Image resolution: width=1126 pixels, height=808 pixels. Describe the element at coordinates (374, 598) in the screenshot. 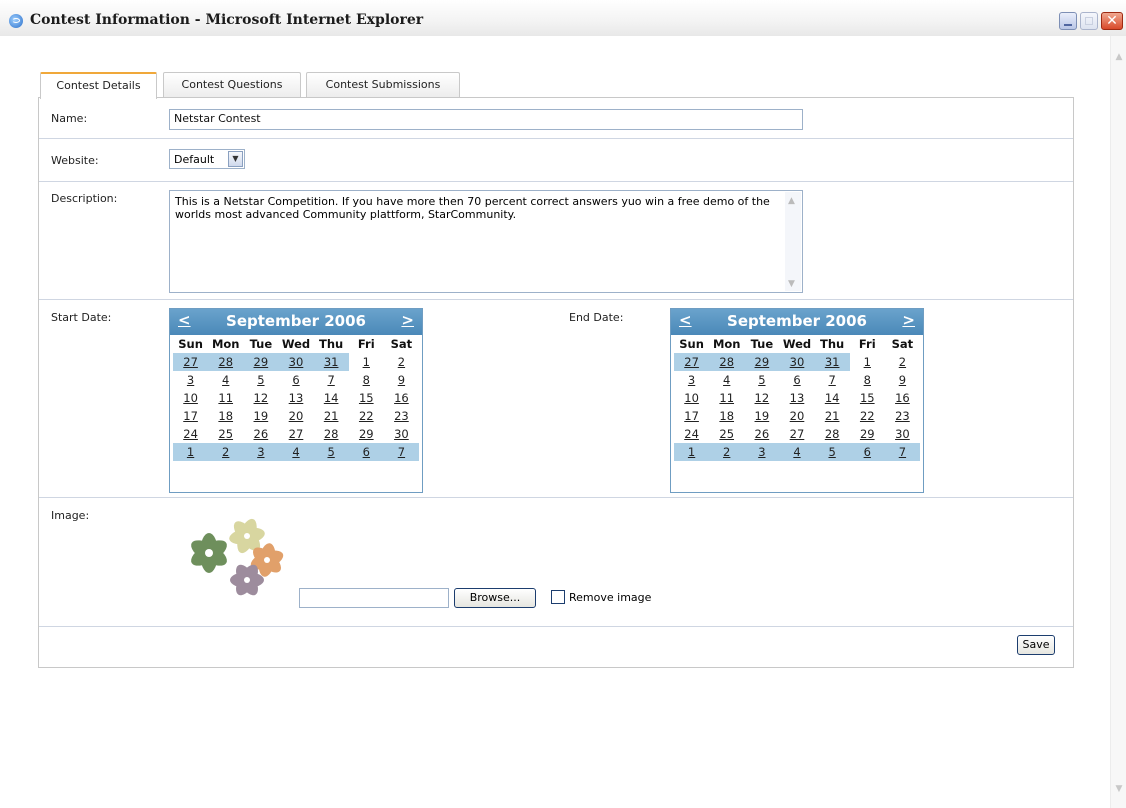

I see `image-file-input` at that location.